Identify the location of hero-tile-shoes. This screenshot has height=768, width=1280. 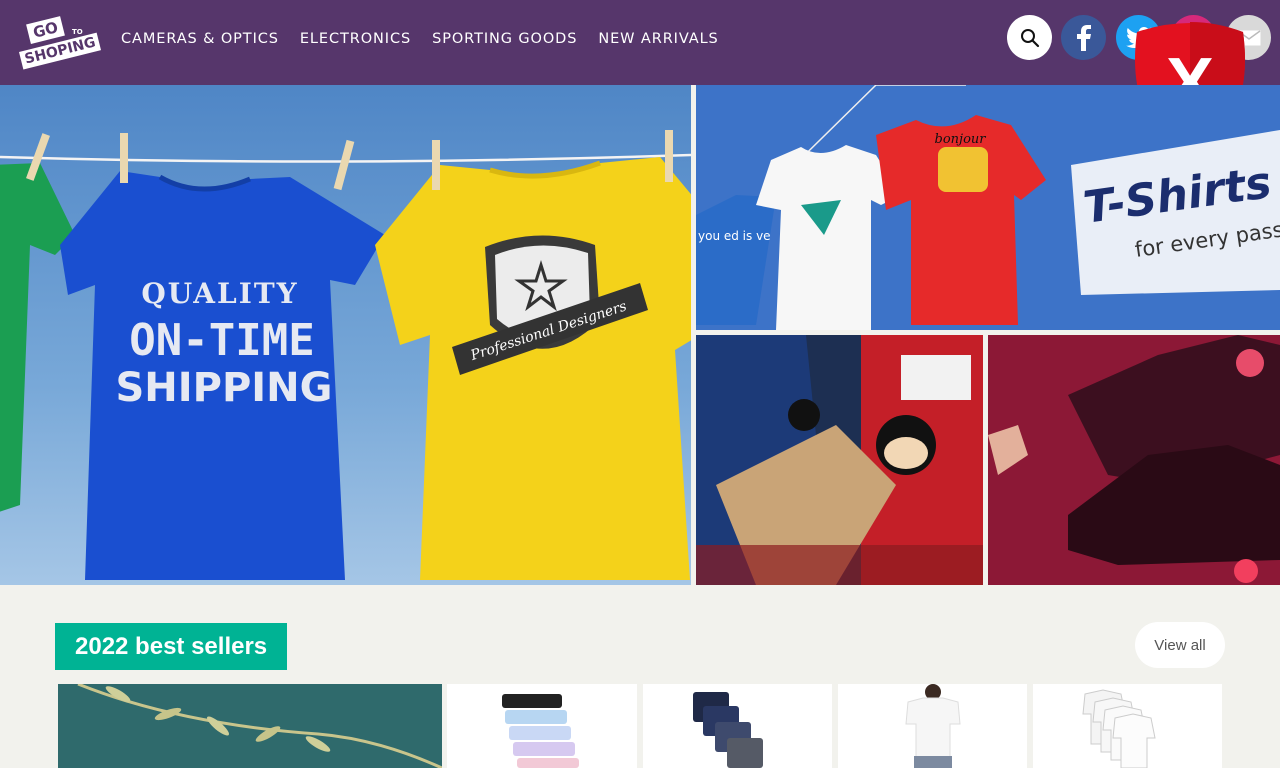
(1134, 460).